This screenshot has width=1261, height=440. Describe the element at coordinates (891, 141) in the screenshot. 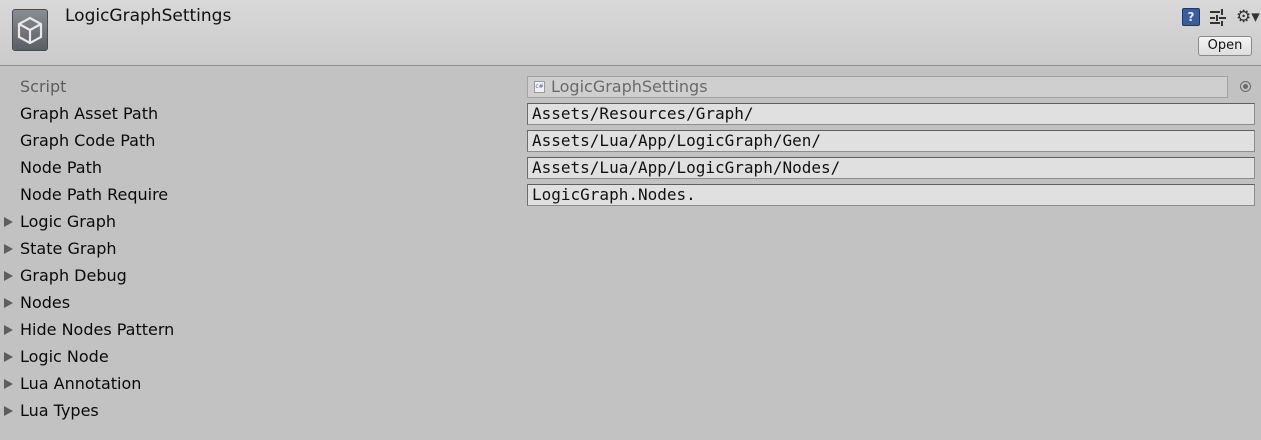

I see `graph-code-path-input: Assets/Lua/App/LogicGraph/Gen/` at that location.